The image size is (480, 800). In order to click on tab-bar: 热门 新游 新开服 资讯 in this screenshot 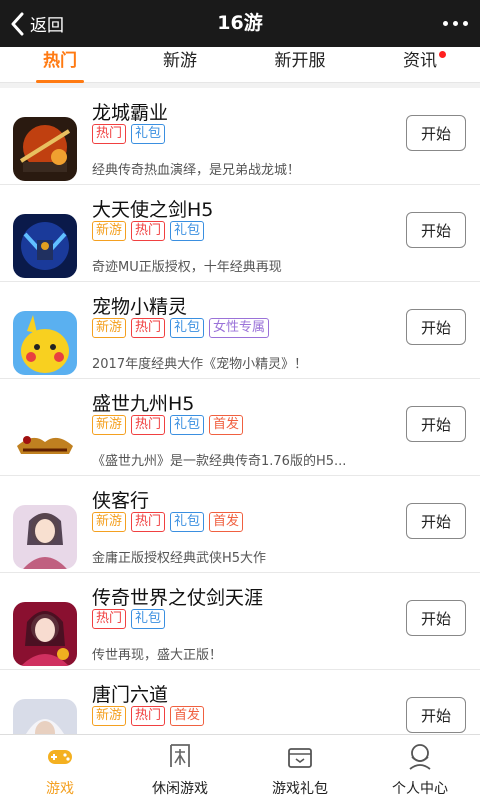, I will do `click(240, 65)`.